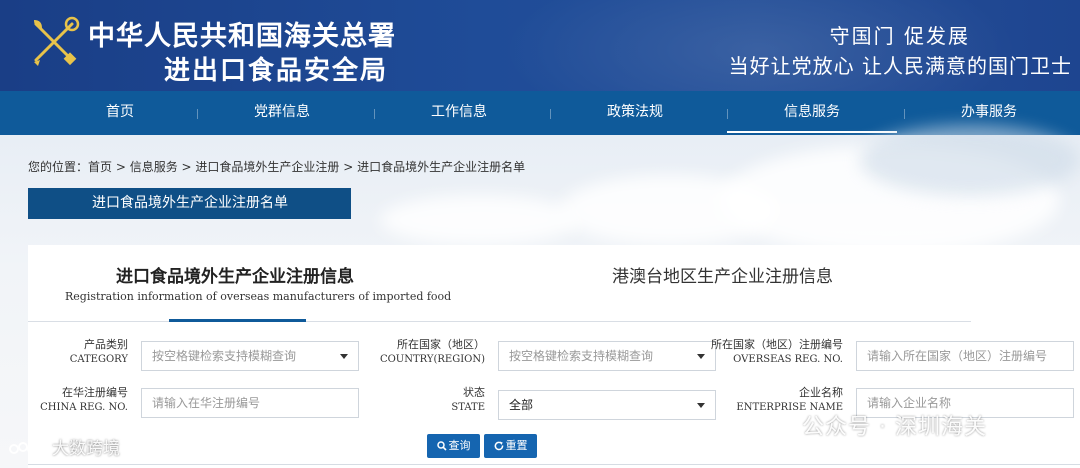 The height and width of the screenshot is (468, 1080). I want to click on category-select: 按空格键检索支持模糊查询, so click(250, 356).